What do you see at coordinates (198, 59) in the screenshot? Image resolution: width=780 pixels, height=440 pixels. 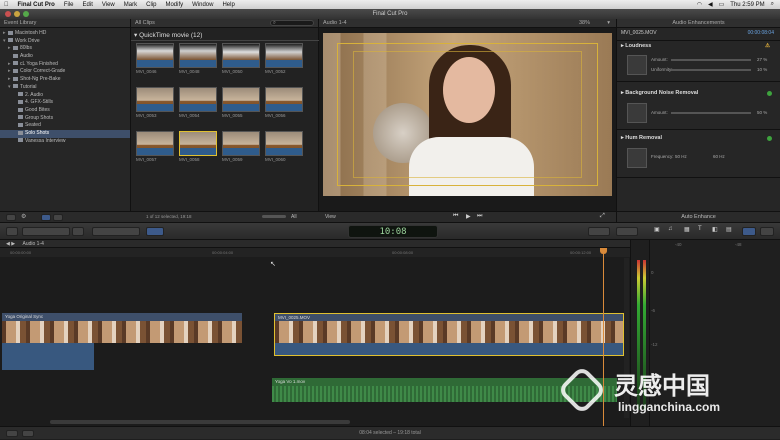 I see `browser-clip: MVI_0048` at bounding box center [198, 59].